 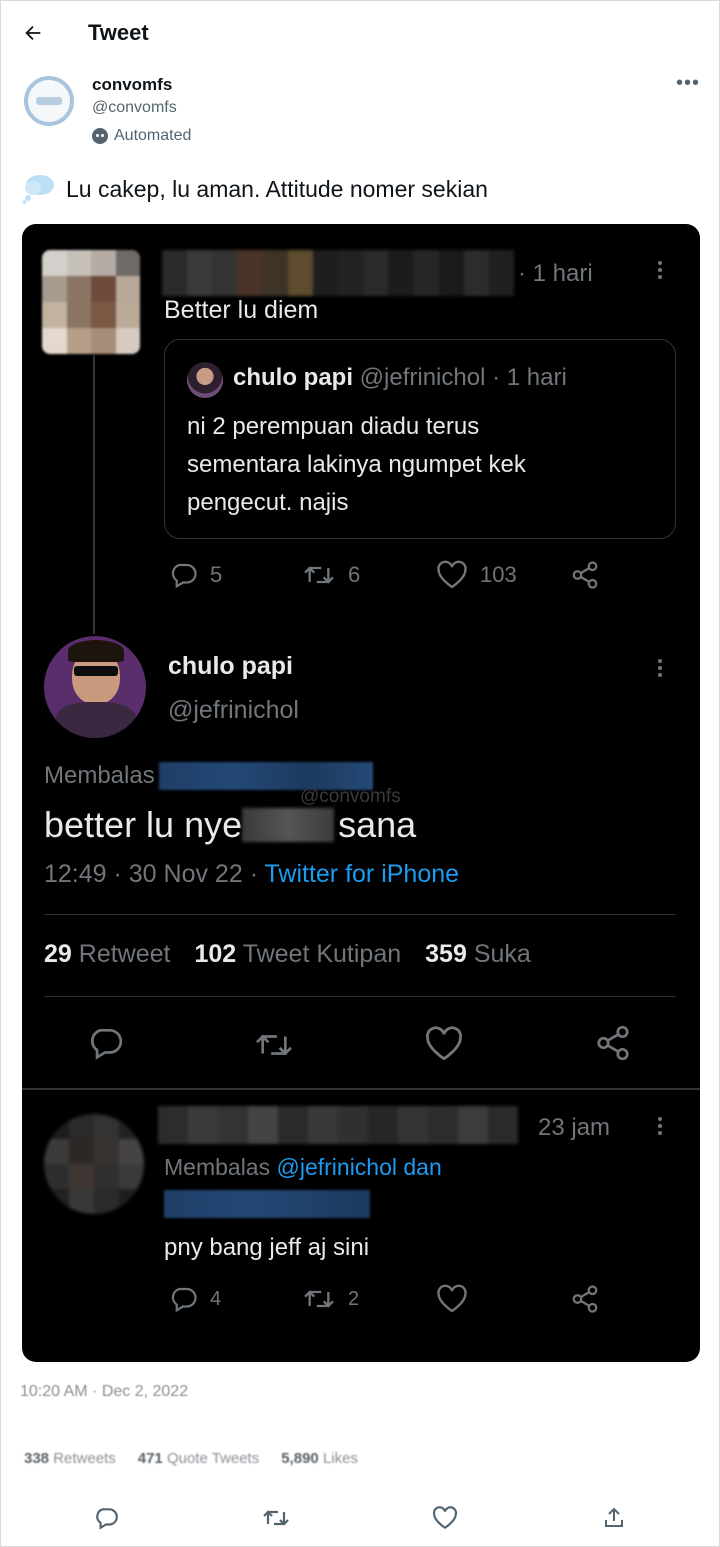 I want to click on quoted-header: chulo papi @jefrinichol · 1 hari, so click(x=400, y=378).